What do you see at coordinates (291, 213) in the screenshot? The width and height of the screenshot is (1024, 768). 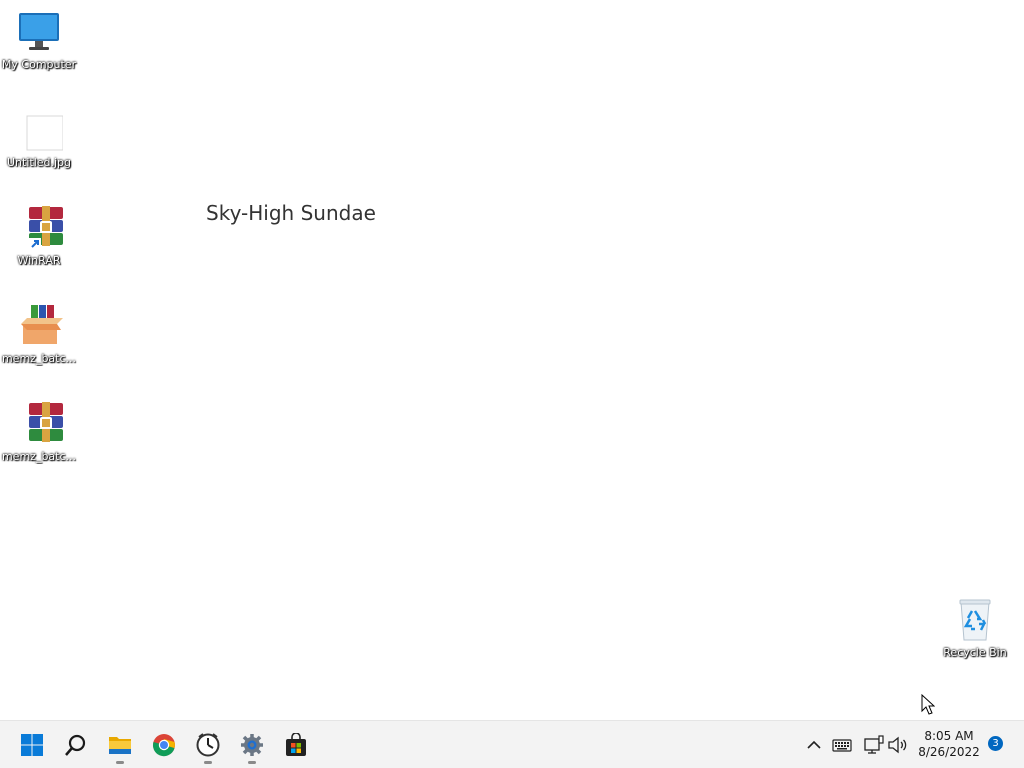 I see `overlay-text: Sky-High Sundae` at bounding box center [291, 213].